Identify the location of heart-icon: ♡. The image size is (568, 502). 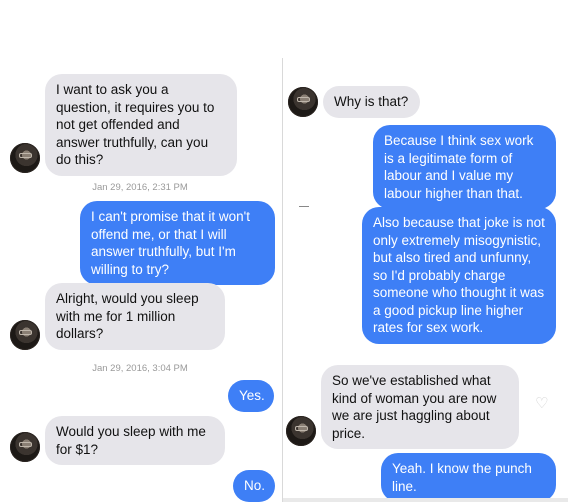
(542, 403).